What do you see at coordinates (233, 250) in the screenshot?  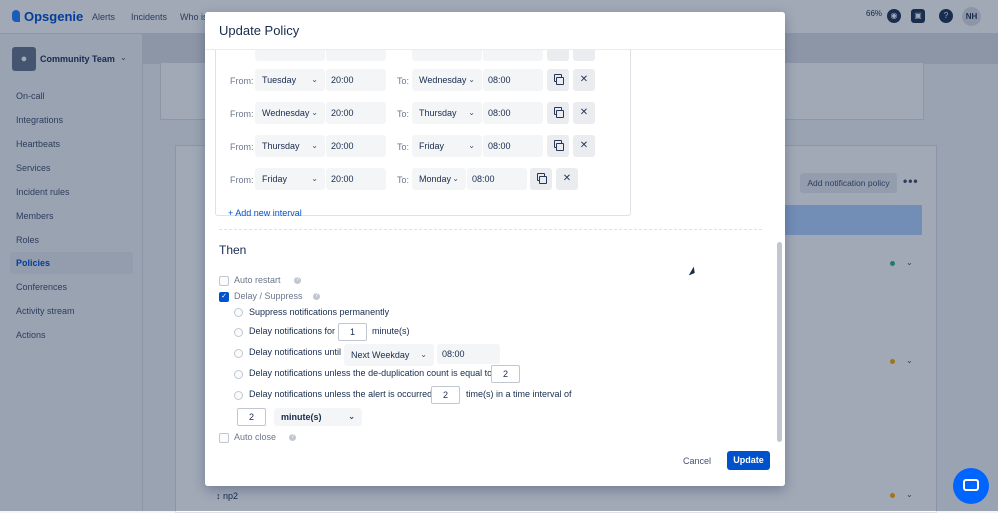 I see `then-heading: Then` at bounding box center [233, 250].